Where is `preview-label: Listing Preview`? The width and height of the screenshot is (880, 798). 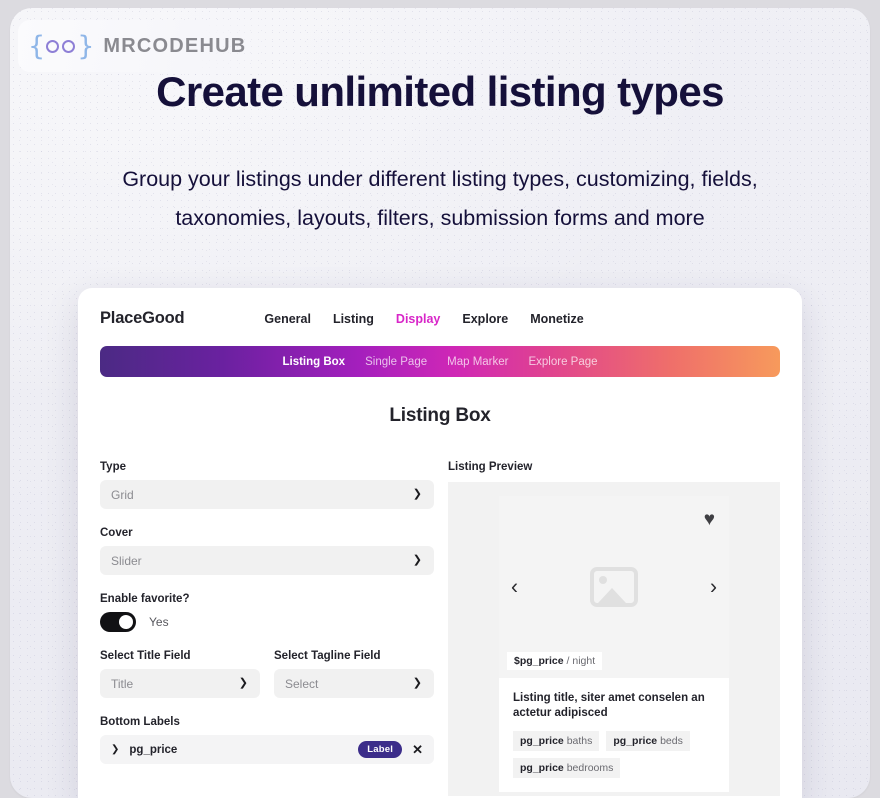
preview-label: Listing Preview is located at coordinates (490, 467).